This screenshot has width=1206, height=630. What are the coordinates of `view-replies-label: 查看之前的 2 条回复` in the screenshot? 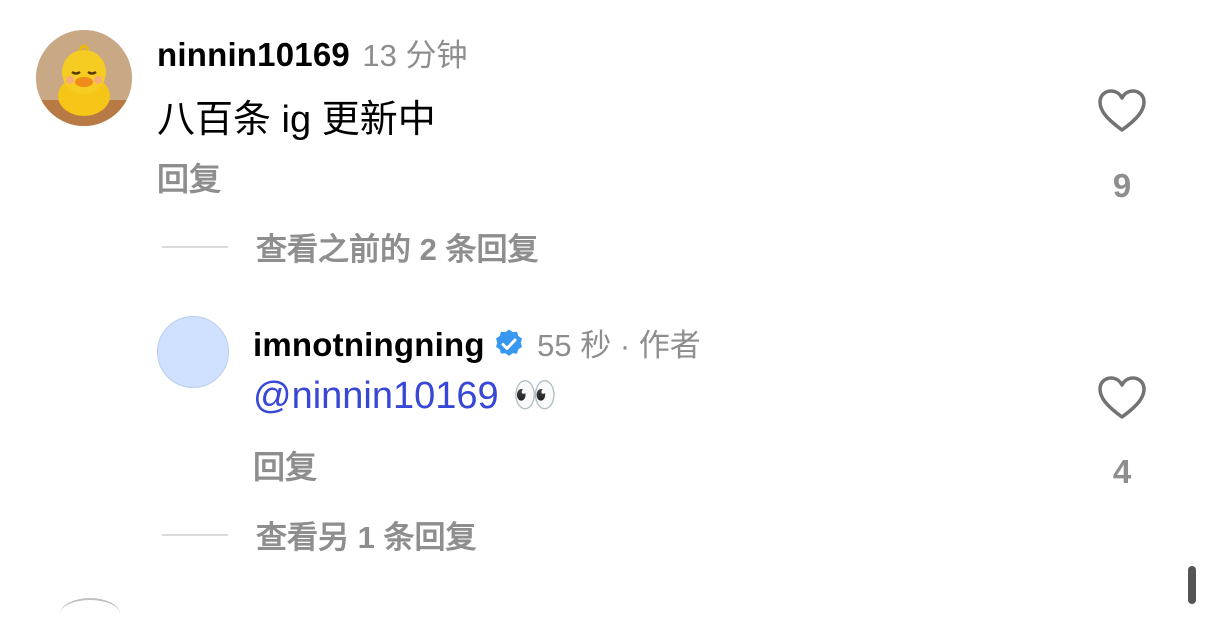 It's located at (397, 249).